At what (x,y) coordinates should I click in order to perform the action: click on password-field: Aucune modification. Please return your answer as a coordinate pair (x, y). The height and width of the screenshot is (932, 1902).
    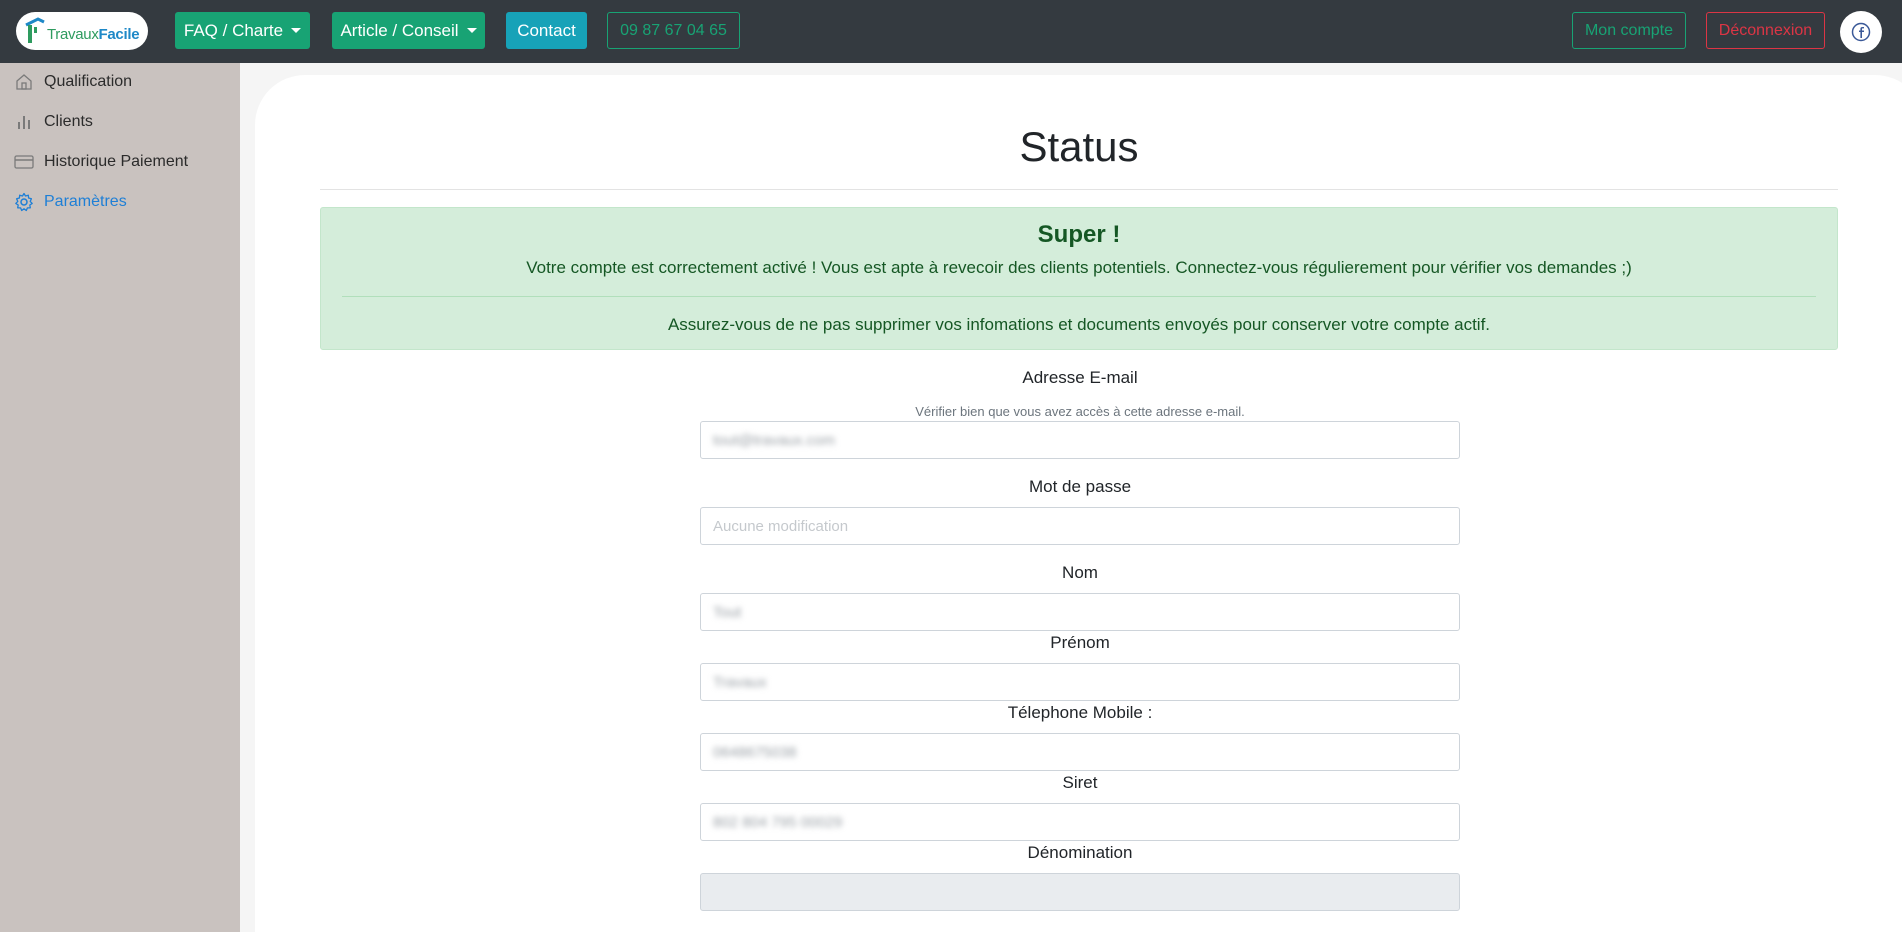
    Looking at the image, I should click on (1080, 526).